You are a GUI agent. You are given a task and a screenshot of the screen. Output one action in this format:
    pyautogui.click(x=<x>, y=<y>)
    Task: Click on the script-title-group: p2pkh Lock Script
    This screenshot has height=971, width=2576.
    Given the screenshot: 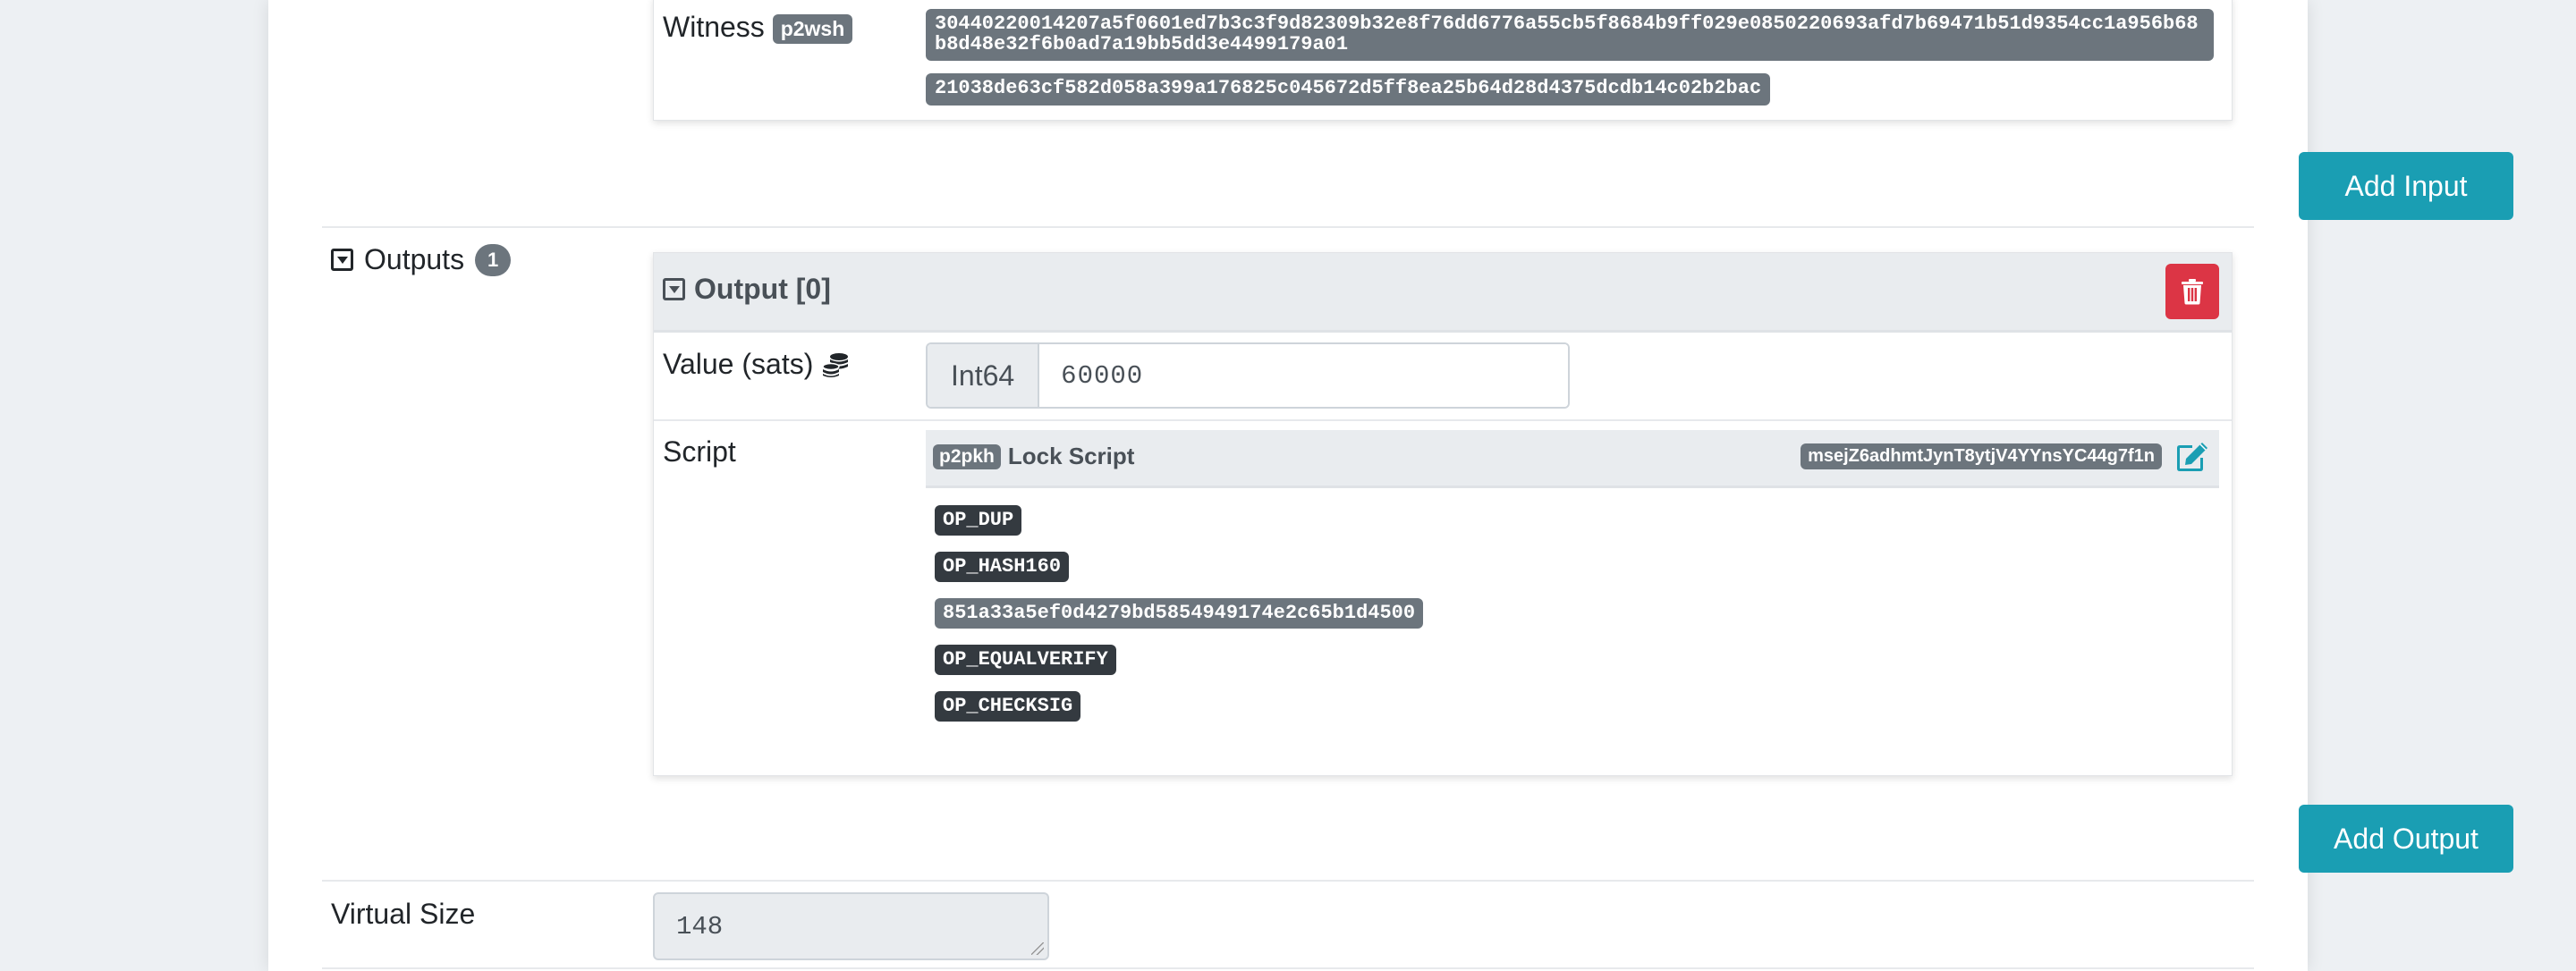 What is the action you would take?
    pyautogui.click(x=1033, y=457)
    